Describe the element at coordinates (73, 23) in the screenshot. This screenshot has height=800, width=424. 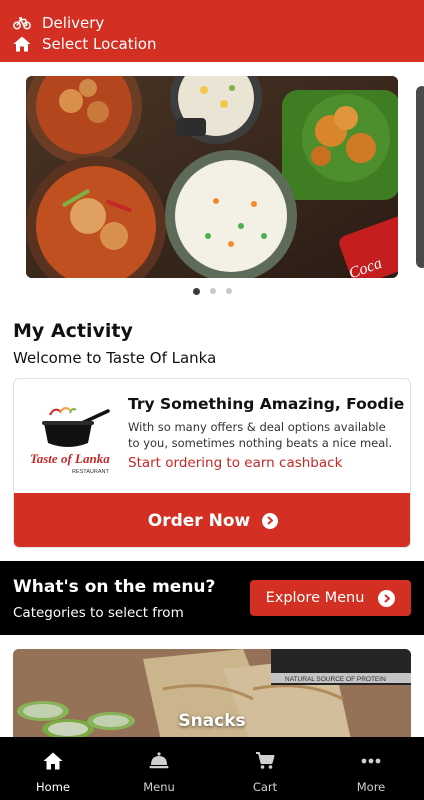
I see `delivery-label: Delivery` at that location.